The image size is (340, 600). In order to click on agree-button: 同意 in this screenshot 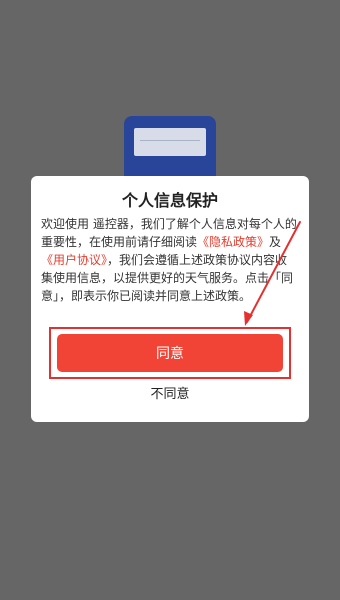, I will do `click(170, 353)`.